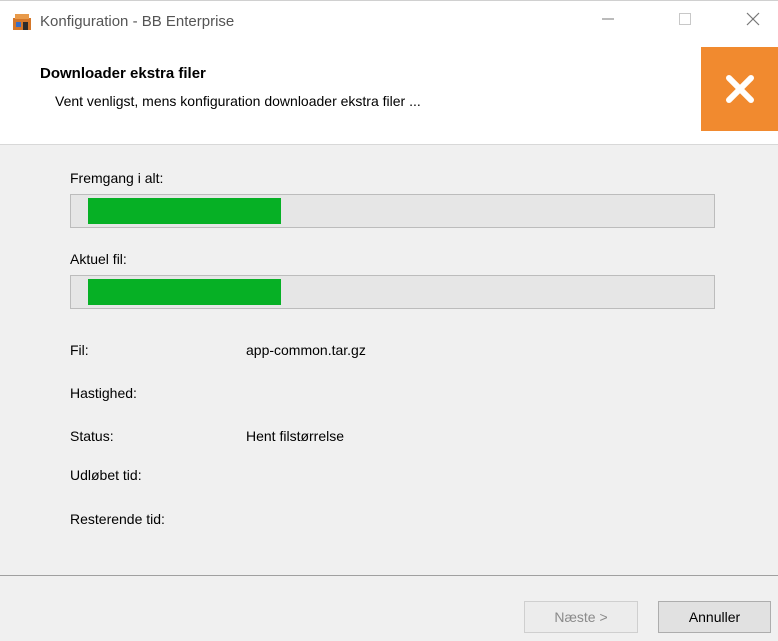 This screenshot has width=778, height=641. I want to click on next-button: Næste >, so click(581, 617).